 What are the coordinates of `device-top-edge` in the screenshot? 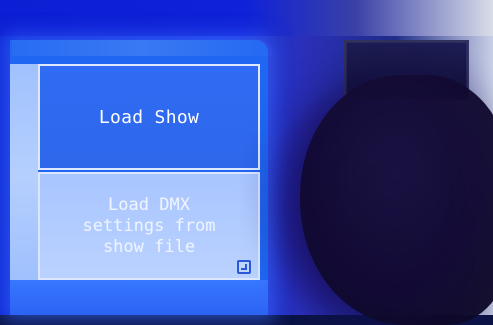 It's located at (246, 18).